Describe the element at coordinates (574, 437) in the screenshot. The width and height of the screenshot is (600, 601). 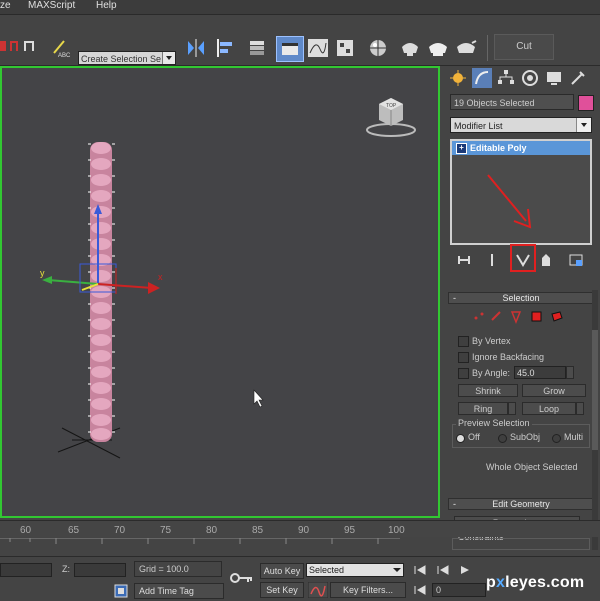
I see `preview-multi-label: Multi` at that location.